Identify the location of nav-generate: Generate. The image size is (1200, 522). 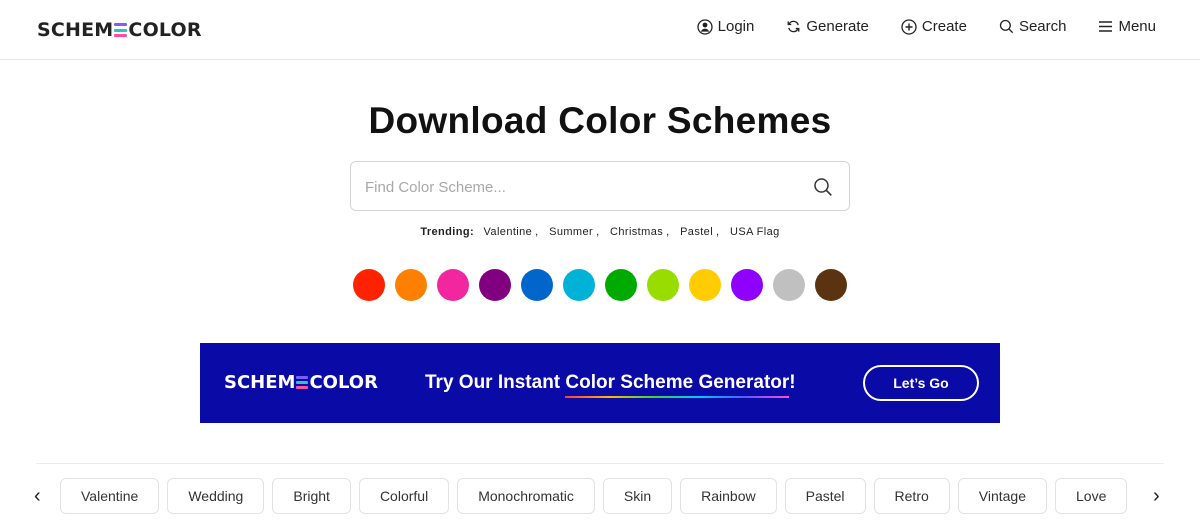
(827, 26).